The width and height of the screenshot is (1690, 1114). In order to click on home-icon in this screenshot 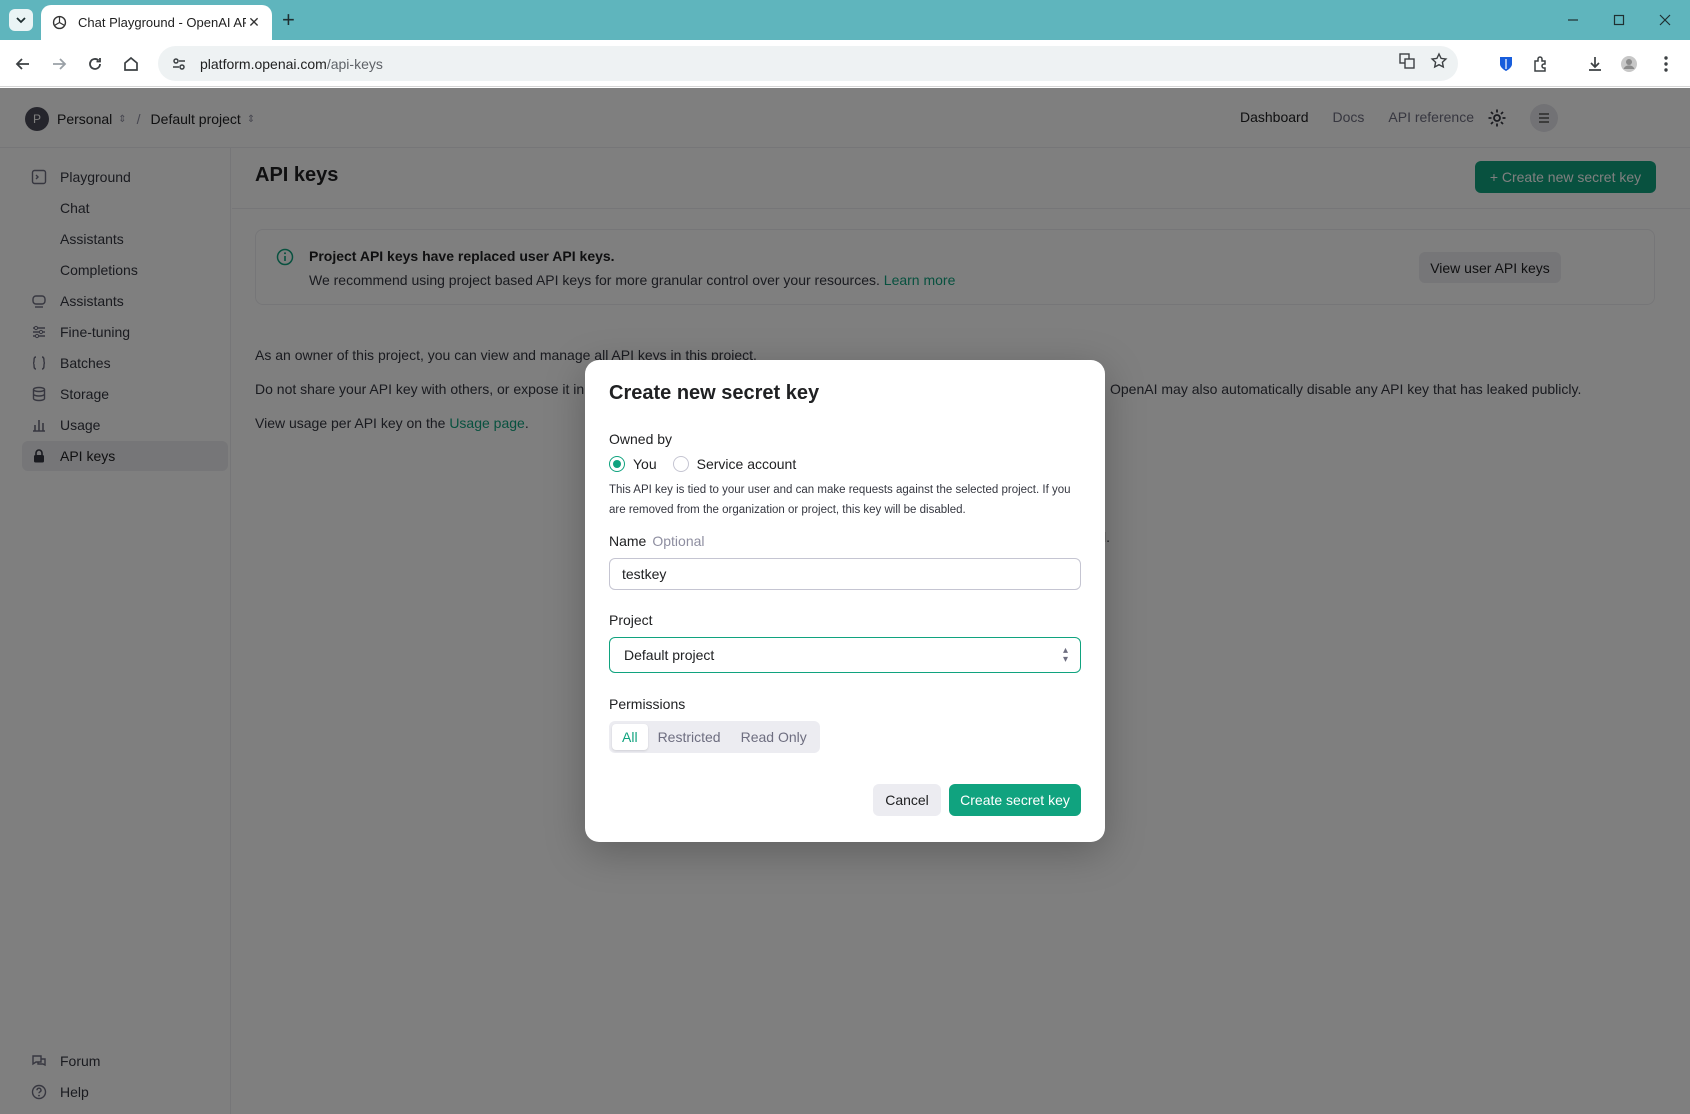, I will do `click(131, 63)`.